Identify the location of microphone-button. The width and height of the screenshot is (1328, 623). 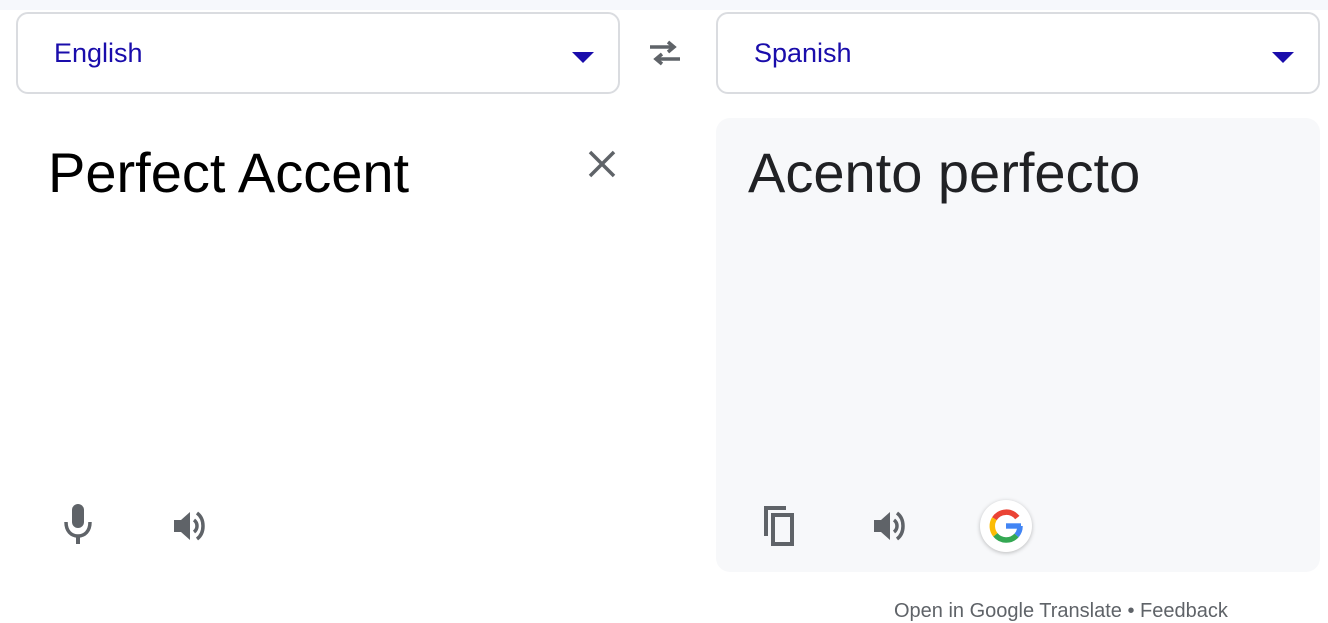
(78, 524).